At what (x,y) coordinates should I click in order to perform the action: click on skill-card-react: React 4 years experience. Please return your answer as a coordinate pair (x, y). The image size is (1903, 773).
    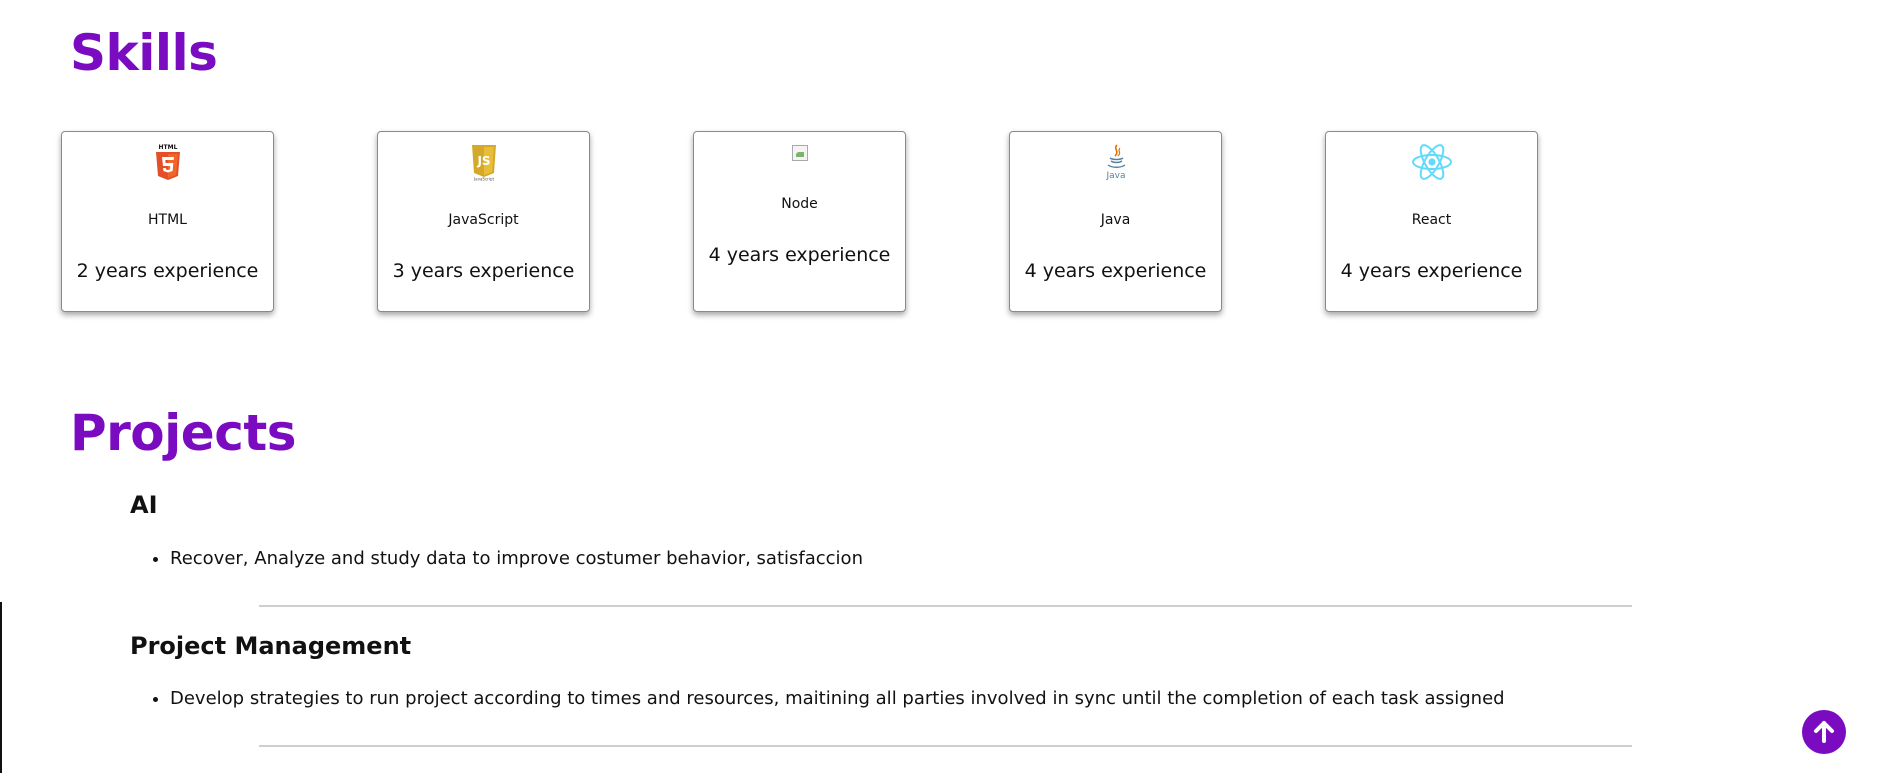
    Looking at the image, I should click on (1431, 221).